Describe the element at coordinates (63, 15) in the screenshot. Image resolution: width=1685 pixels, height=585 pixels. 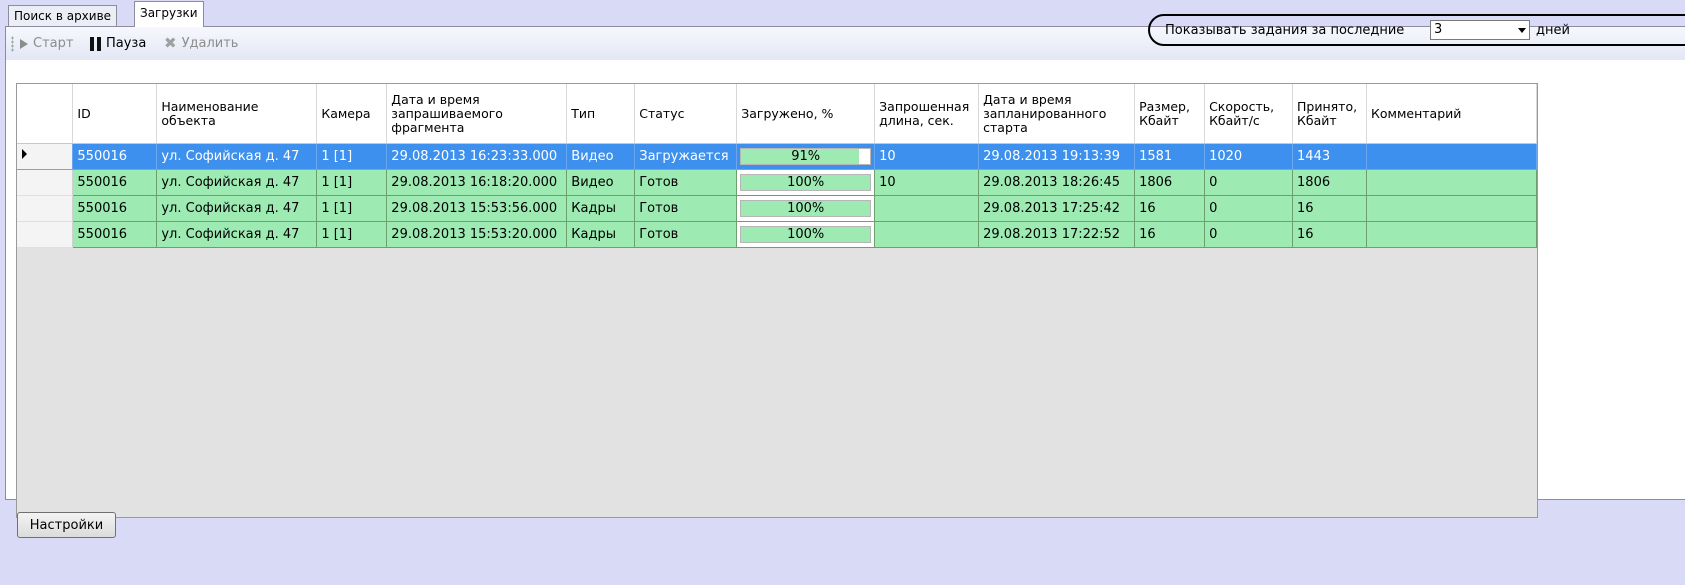
I see `tab-archive-search: Поиск в архиве` at that location.